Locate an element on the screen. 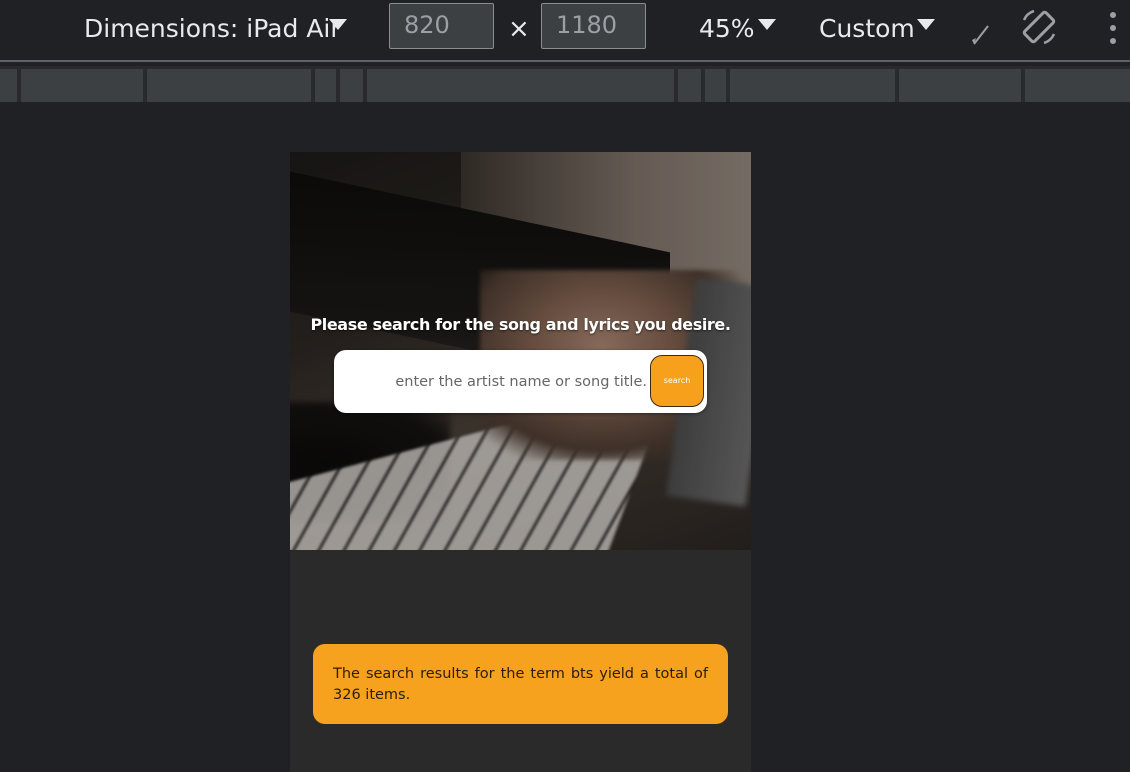 This screenshot has height=772, width=1130. pen-icon is located at coordinates (981, 31).